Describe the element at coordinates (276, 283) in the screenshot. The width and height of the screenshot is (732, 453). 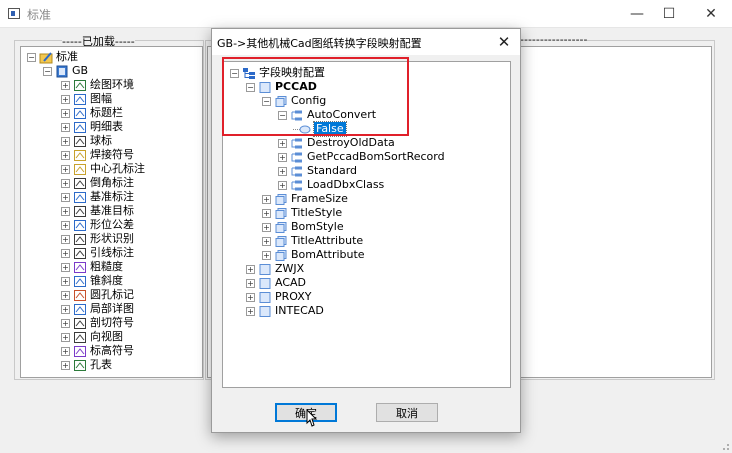
I see `tree-item-profile: + ACAD` at that location.